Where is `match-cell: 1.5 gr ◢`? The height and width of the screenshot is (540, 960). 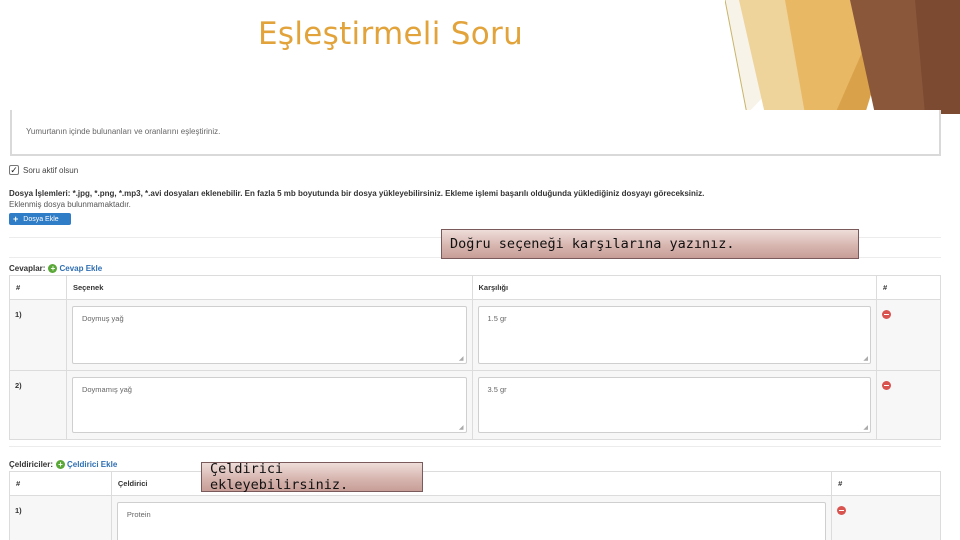
match-cell: 1.5 gr ◢ is located at coordinates (674, 335).